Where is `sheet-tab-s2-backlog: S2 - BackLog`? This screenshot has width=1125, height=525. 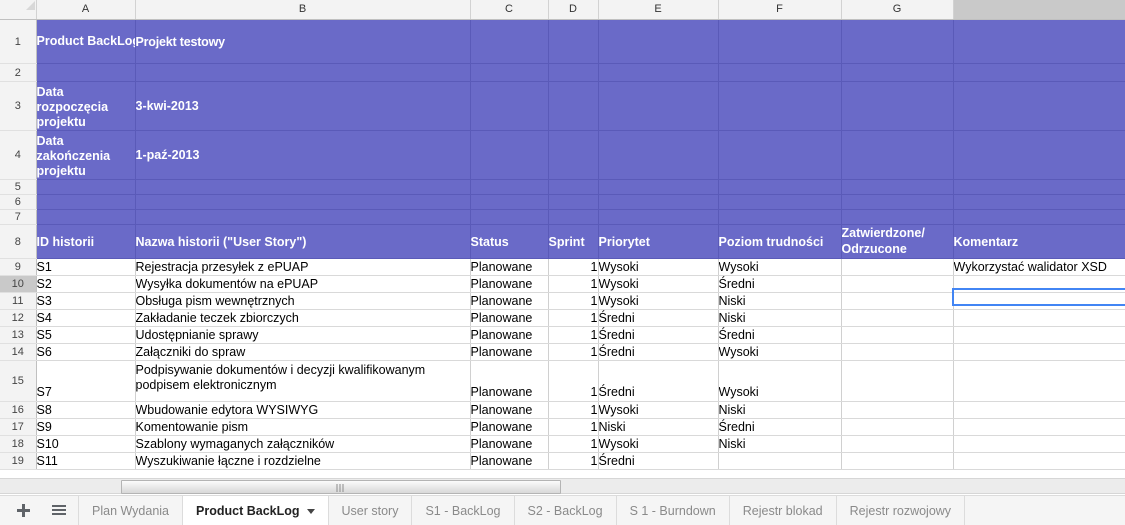
sheet-tab-s2-backlog: S2 - BackLog is located at coordinates (566, 510).